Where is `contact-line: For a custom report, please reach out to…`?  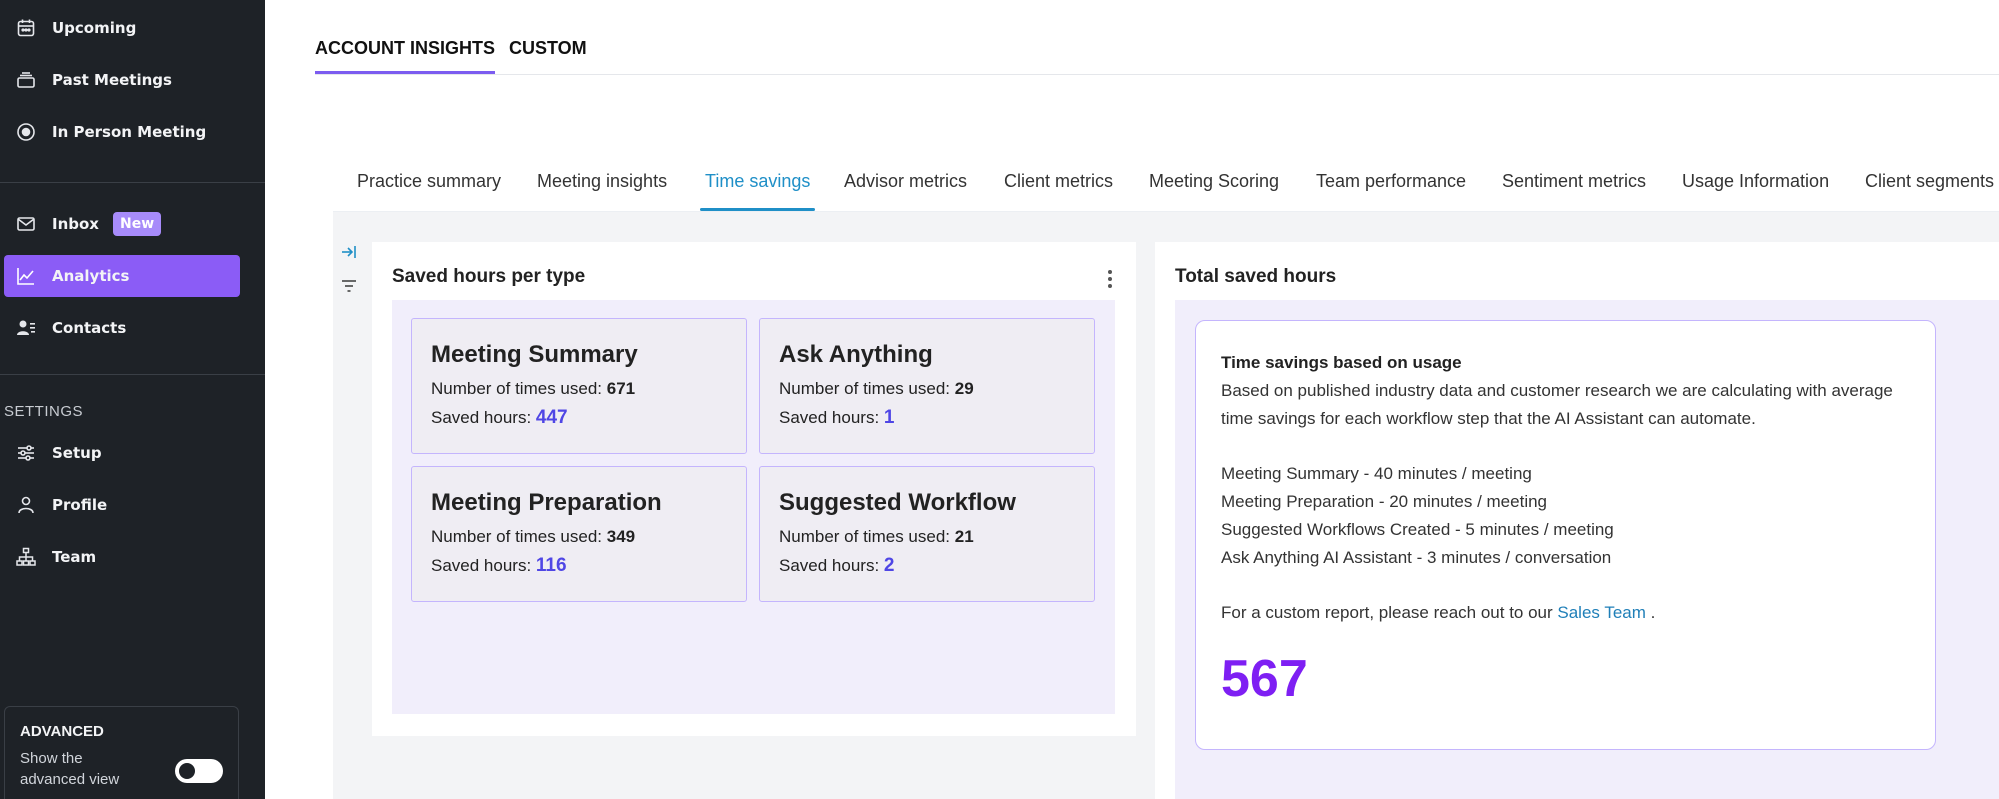
contact-line: For a custom report, please reach out to… is located at coordinates (1565, 613).